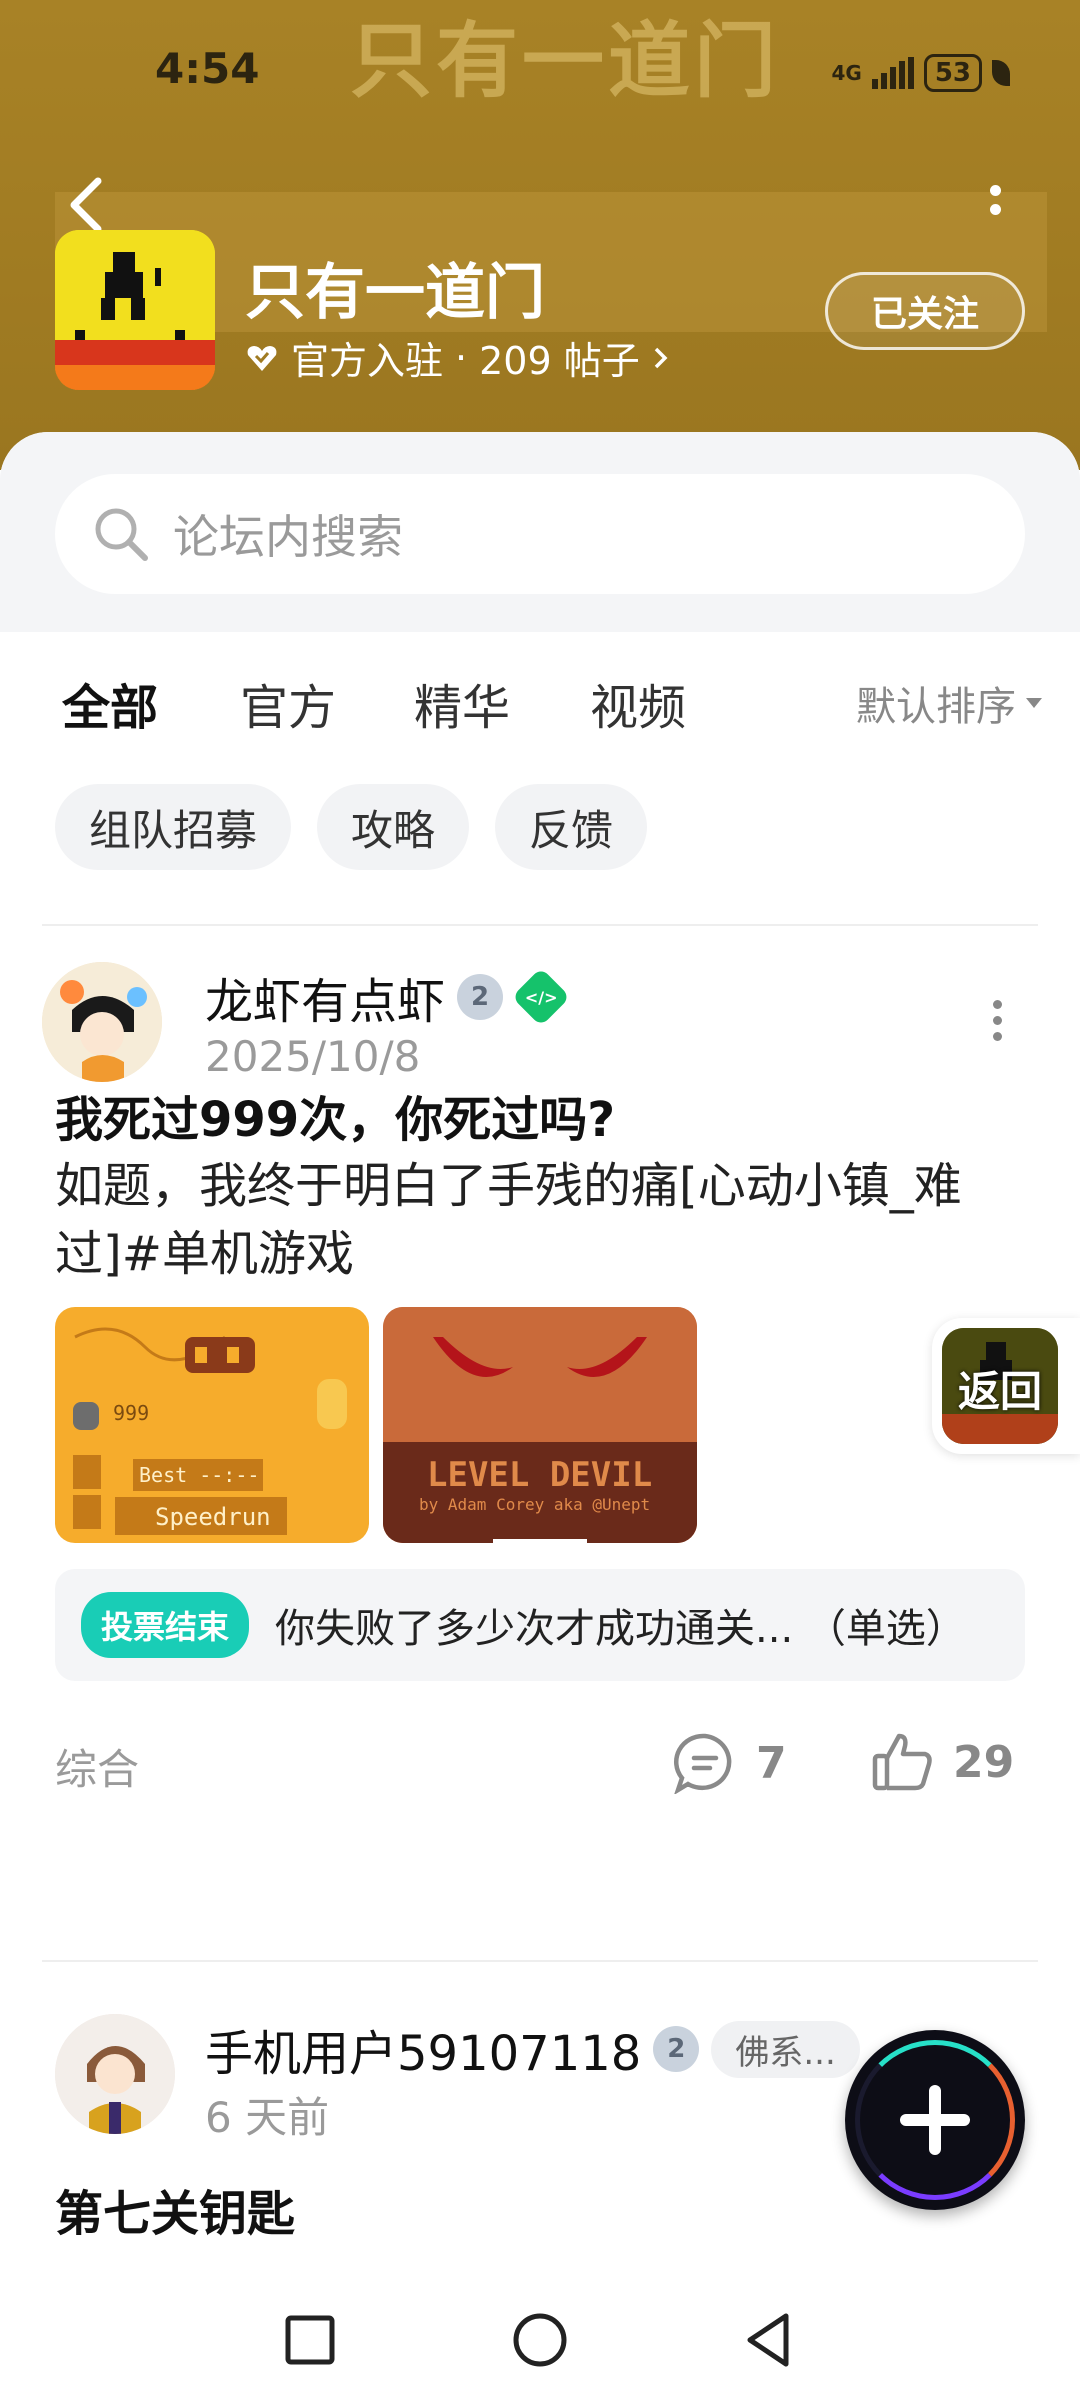  What do you see at coordinates (288, 537) in the screenshot?
I see `search-placeholder: 论坛内搜索` at bounding box center [288, 537].